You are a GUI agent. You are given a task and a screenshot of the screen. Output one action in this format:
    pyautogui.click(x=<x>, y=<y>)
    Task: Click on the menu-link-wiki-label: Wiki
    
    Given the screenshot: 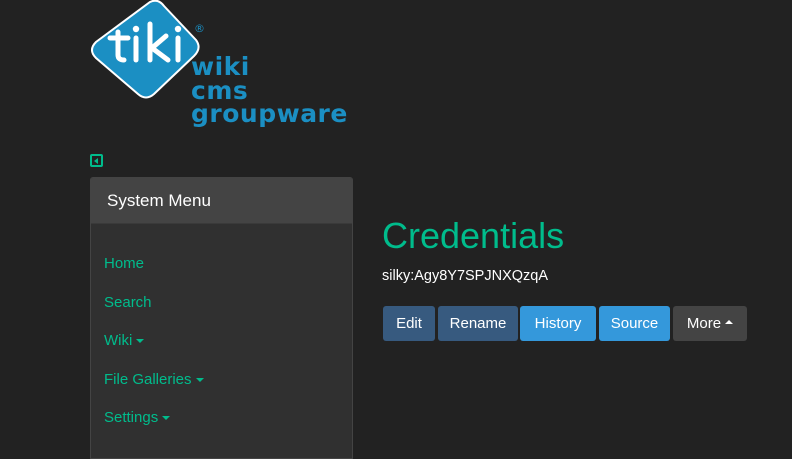 What is the action you would take?
    pyautogui.click(x=118, y=340)
    